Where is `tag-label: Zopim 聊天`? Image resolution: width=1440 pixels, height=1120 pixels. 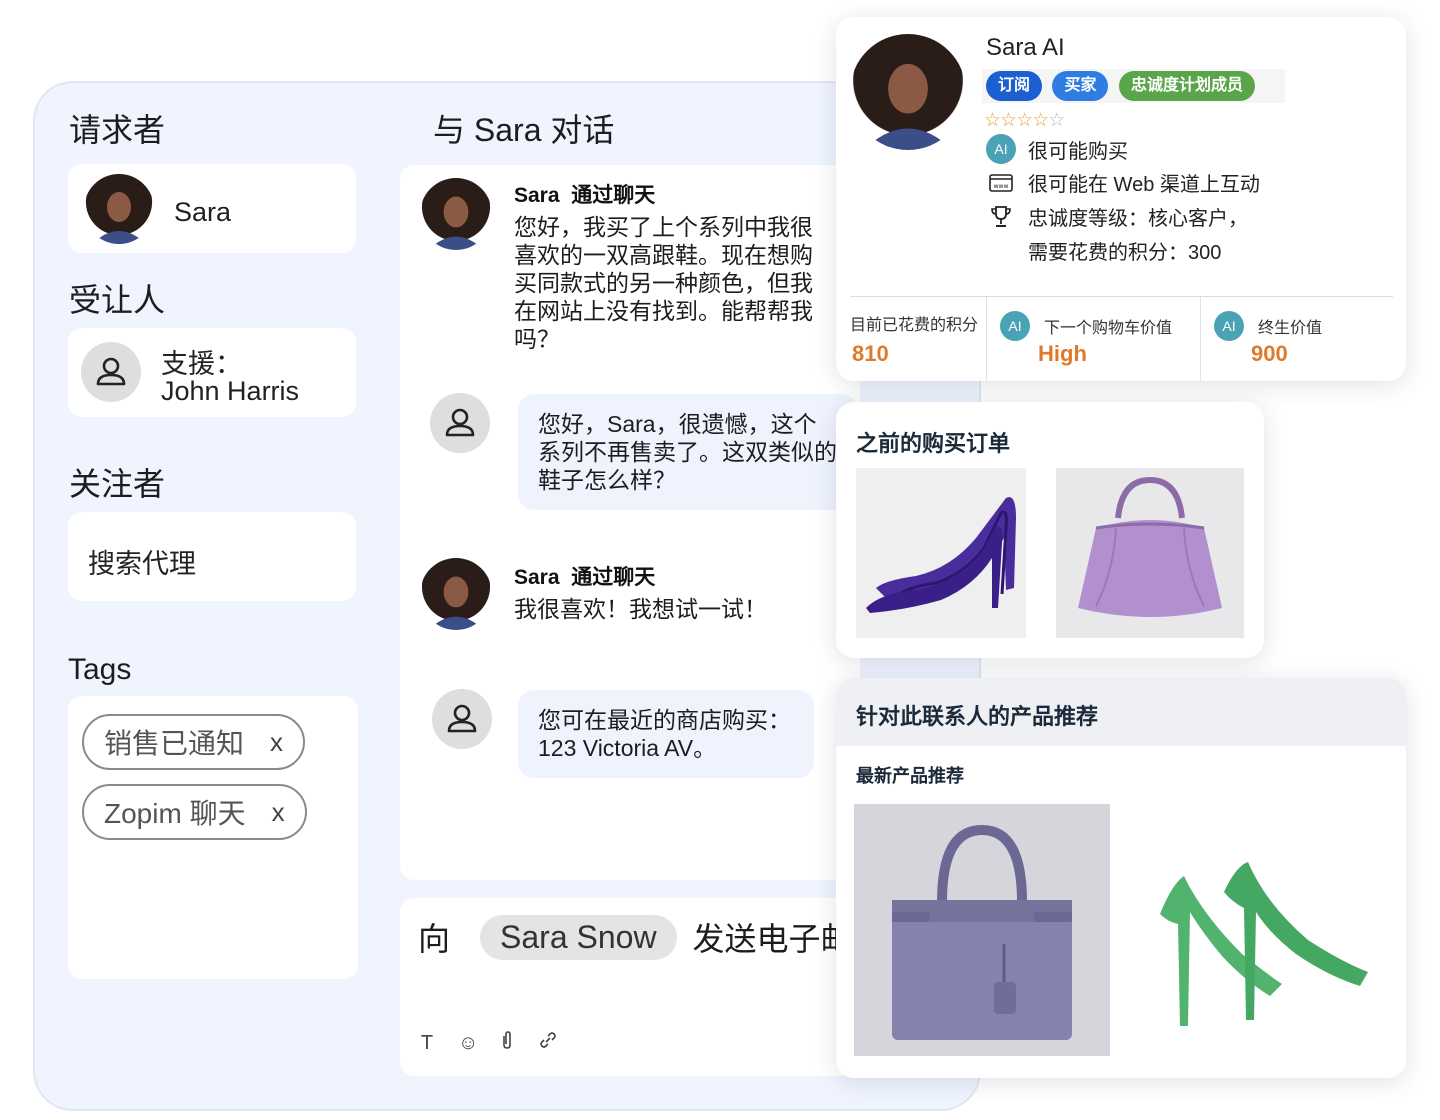
tag-label: Zopim 聊天 is located at coordinates (175, 813).